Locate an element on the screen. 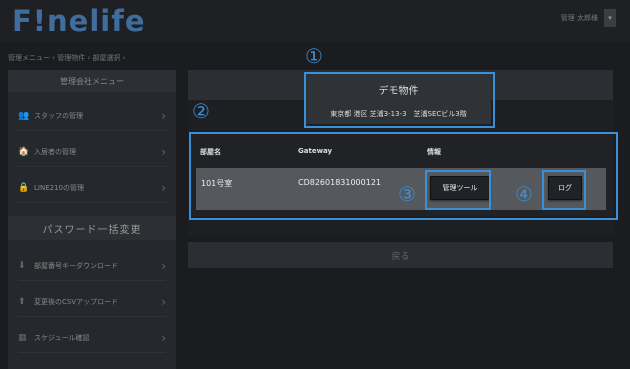 The image size is (630, 369). calendar-icon: ▦ is located at coordinates (22, 338).